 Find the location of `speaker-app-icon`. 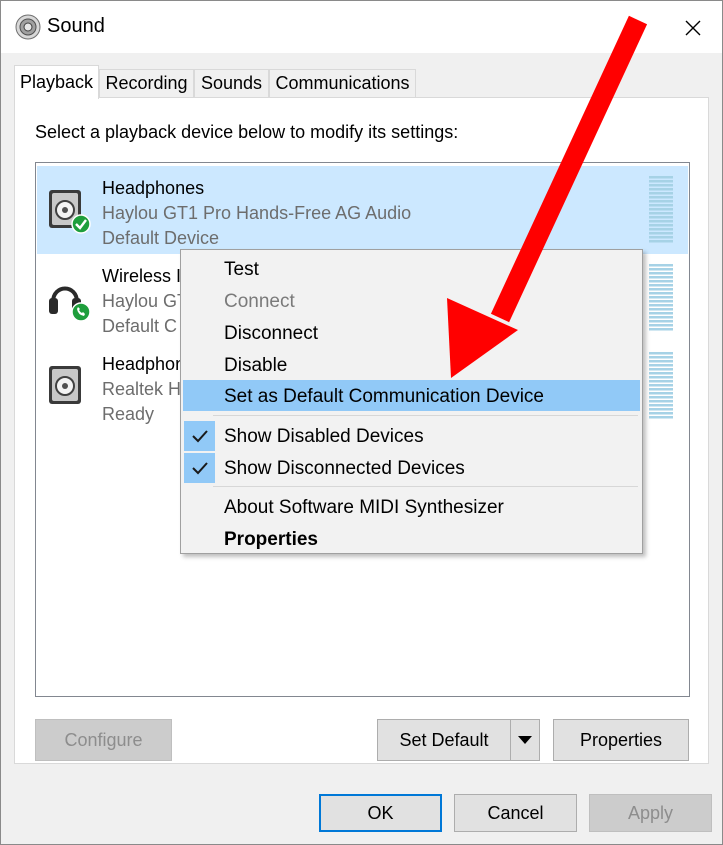

speaker-app-icon is located at coordinates (28, 27).